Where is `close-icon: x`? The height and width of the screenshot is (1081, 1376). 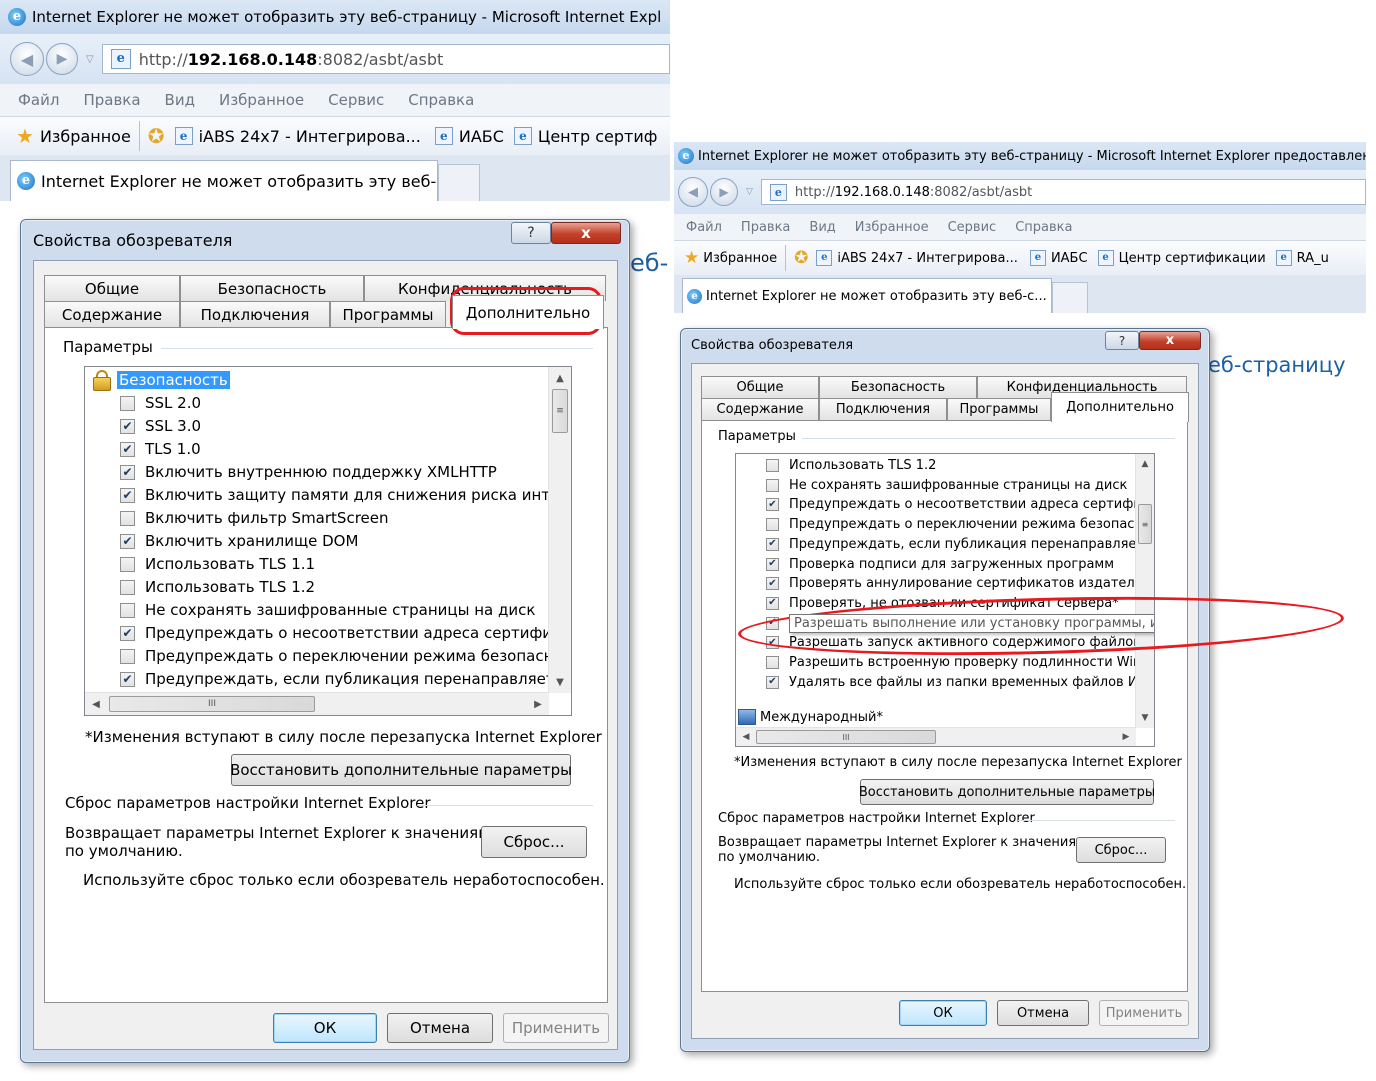
close-icon: x is located at coordinates (586, 233).